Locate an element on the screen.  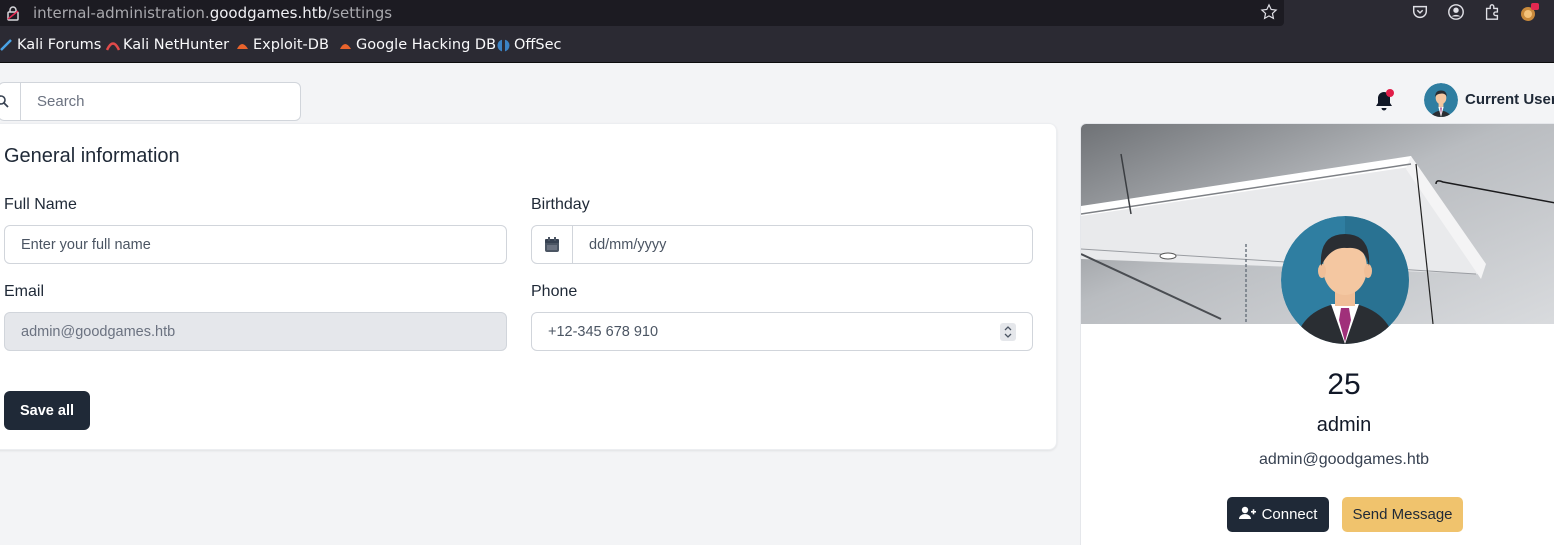
number-spinner-icon is located at coordinates (1008, 332).